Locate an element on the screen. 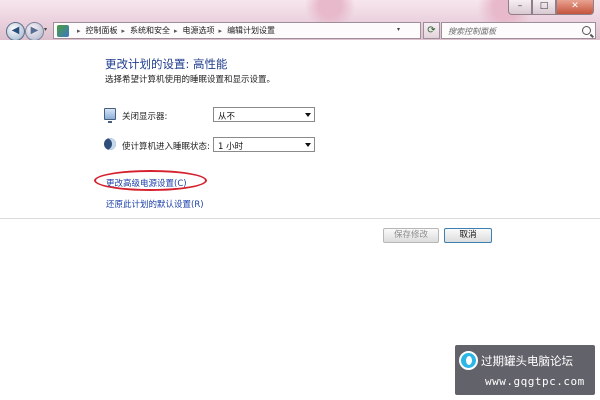 This screenshot has width=600, height=400. forward-arrow-icon: ▶ is located at coordinates (34, 30).